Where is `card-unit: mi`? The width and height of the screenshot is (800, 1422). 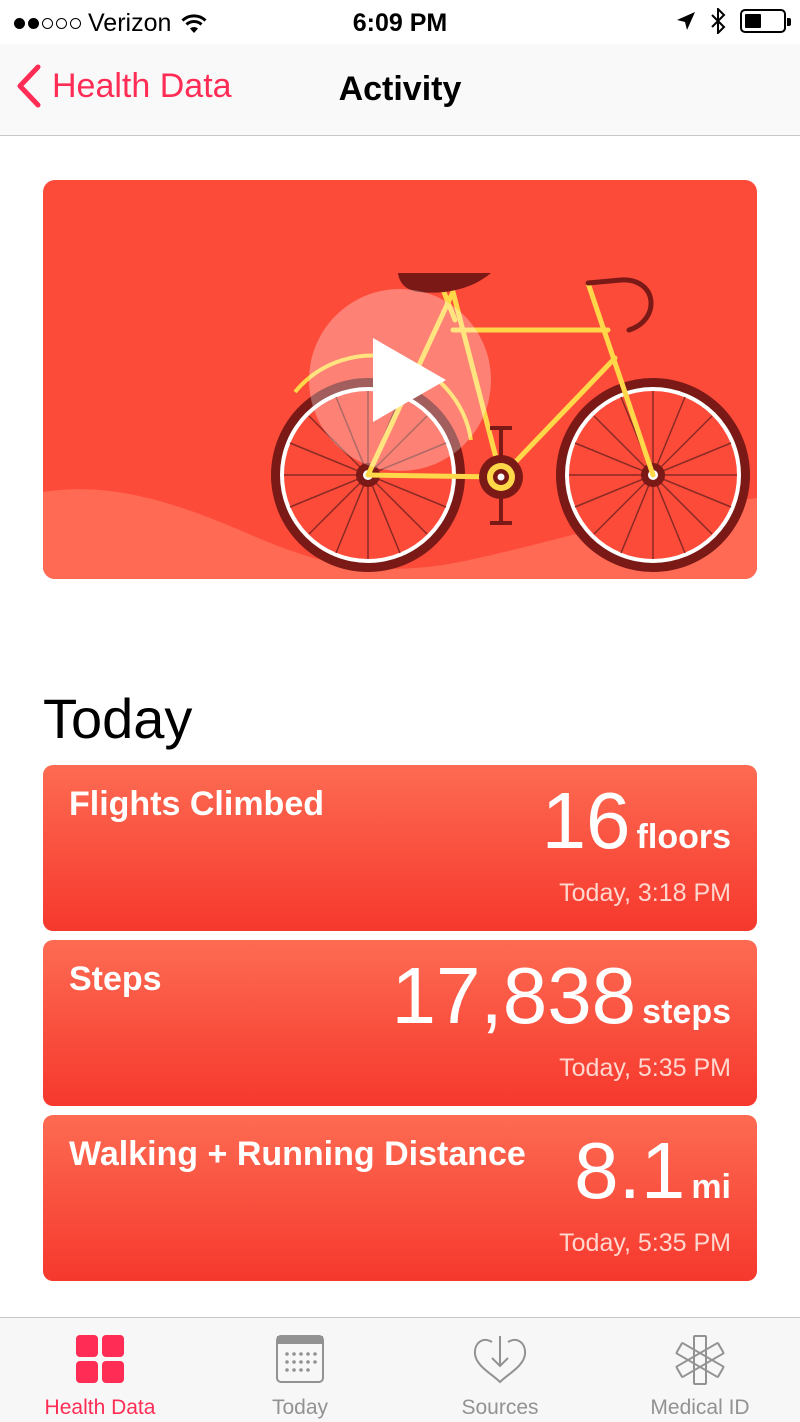 card-unit: mi is located at coordinates (711, 1187).